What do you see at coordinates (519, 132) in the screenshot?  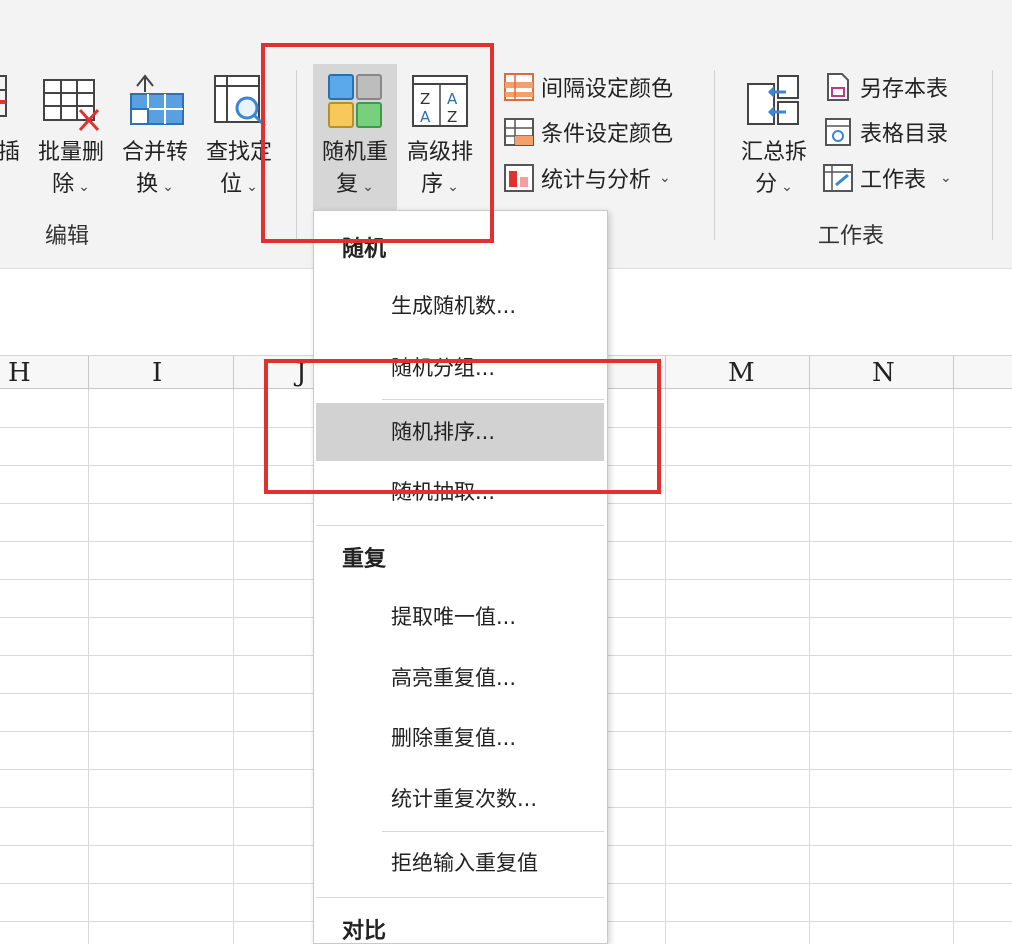 I see `condition-color-icon` at bounding box center [519, 132].